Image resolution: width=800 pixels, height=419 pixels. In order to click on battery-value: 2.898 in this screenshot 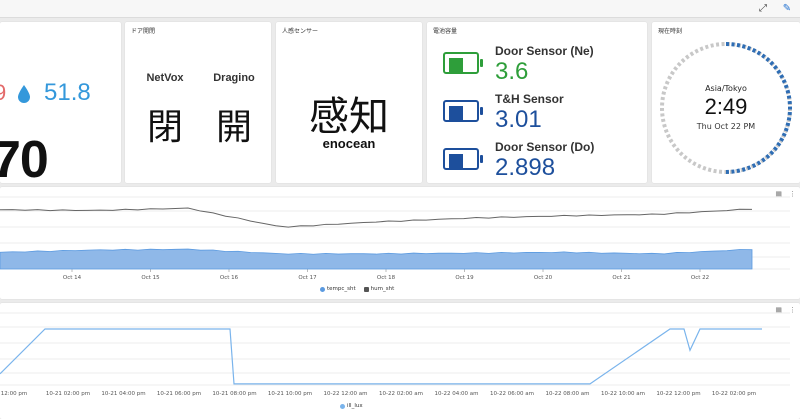, I will do `click(525, 167)`.